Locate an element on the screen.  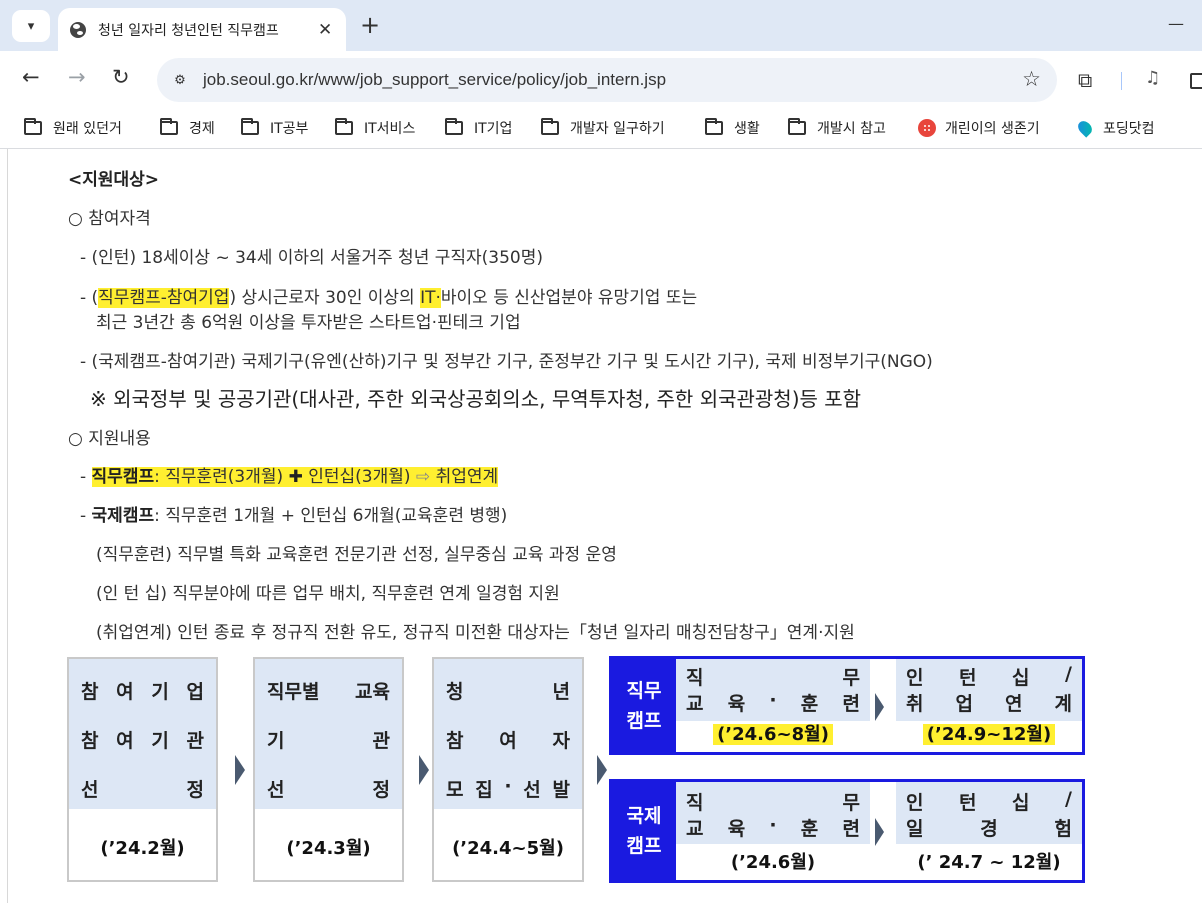
highlighted-date: (’24.9~12월) is located at coordinates (989, 734).